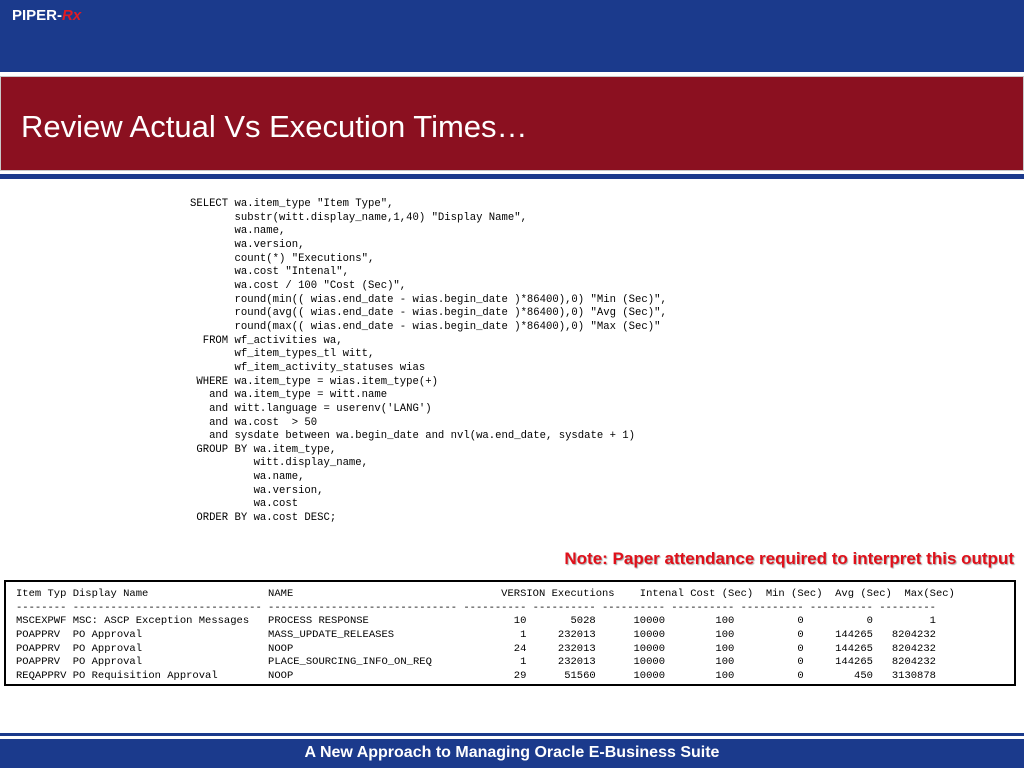 The image size is (1024, 768). I want to click on brand-prefix: PIPER-, so click(37, 15).